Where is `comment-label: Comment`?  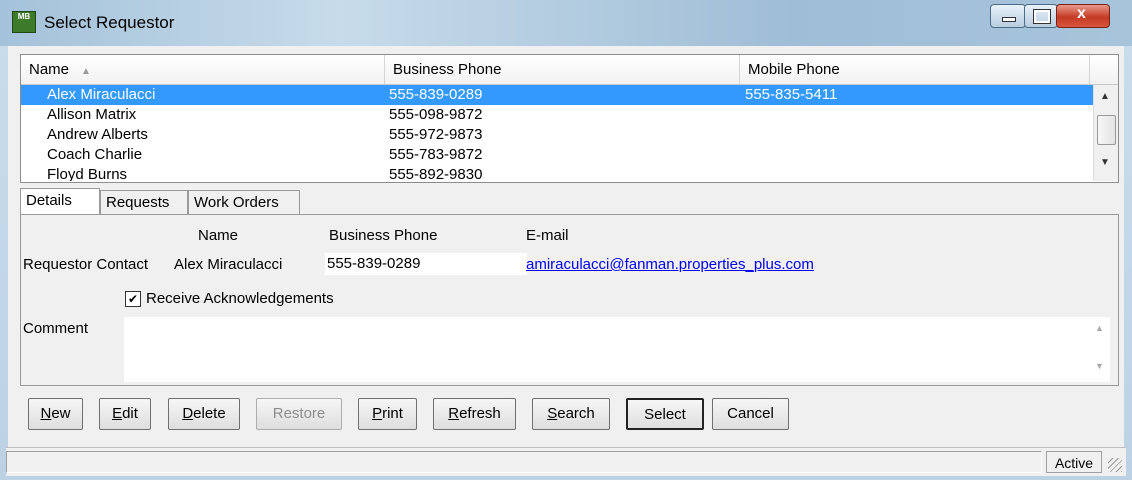 comment-label: Comment is located at coordinates (56, 328).